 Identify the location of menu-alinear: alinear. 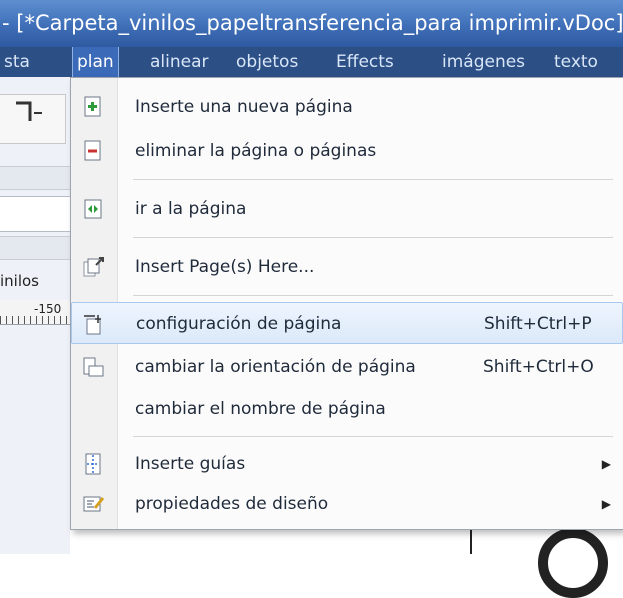
(179, 62).